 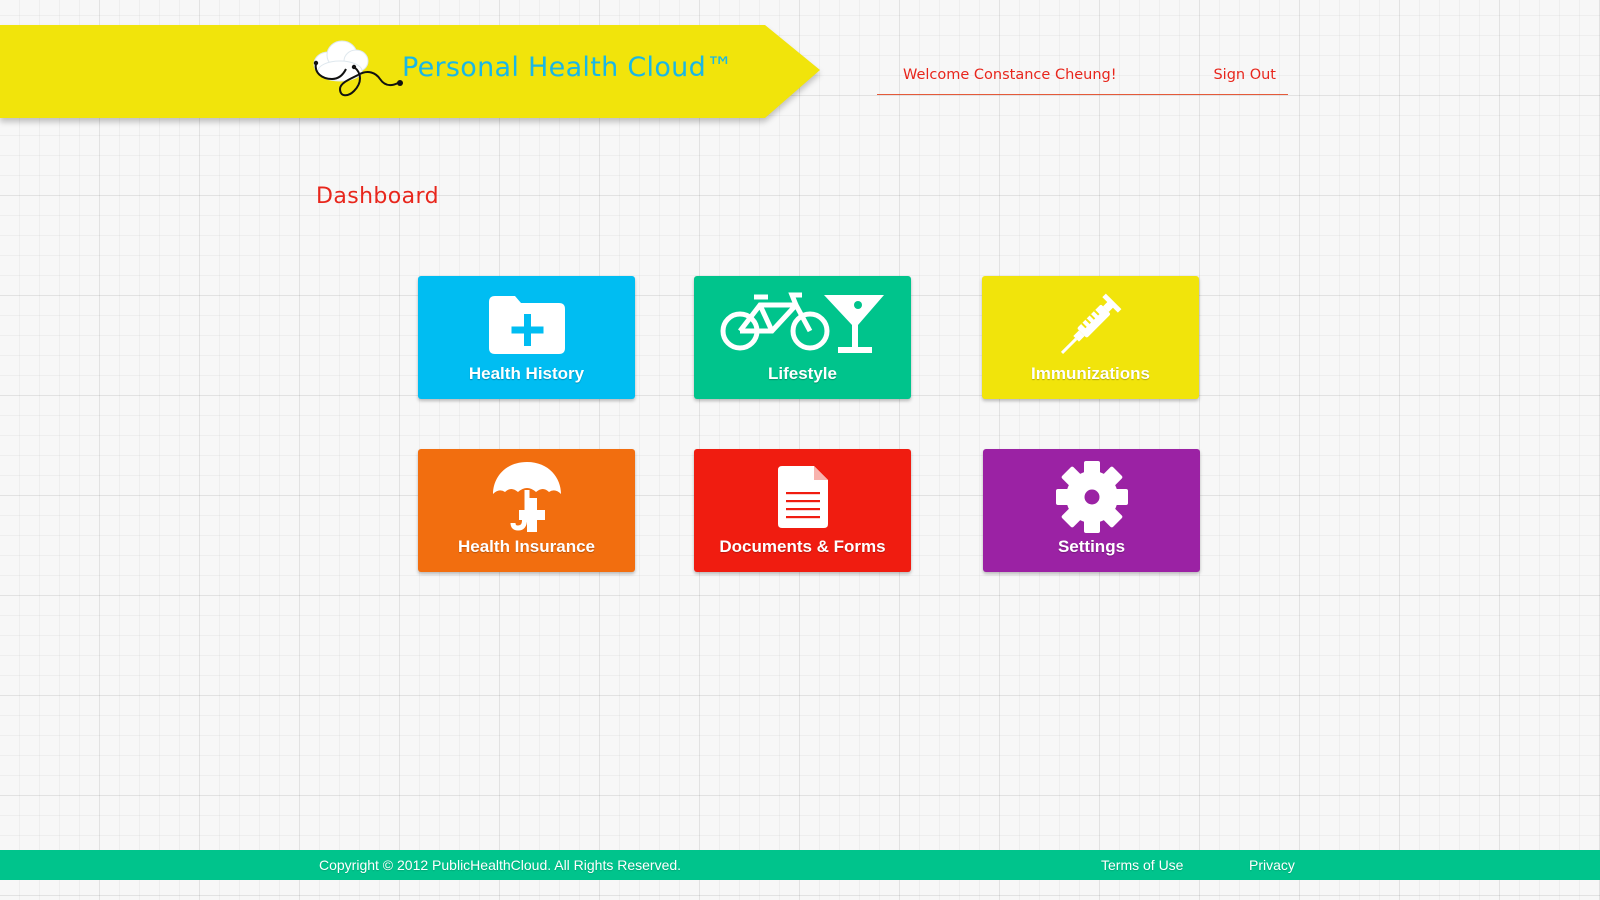 I want to click on tile-health-history: Health History, so click(x=526, y=337).